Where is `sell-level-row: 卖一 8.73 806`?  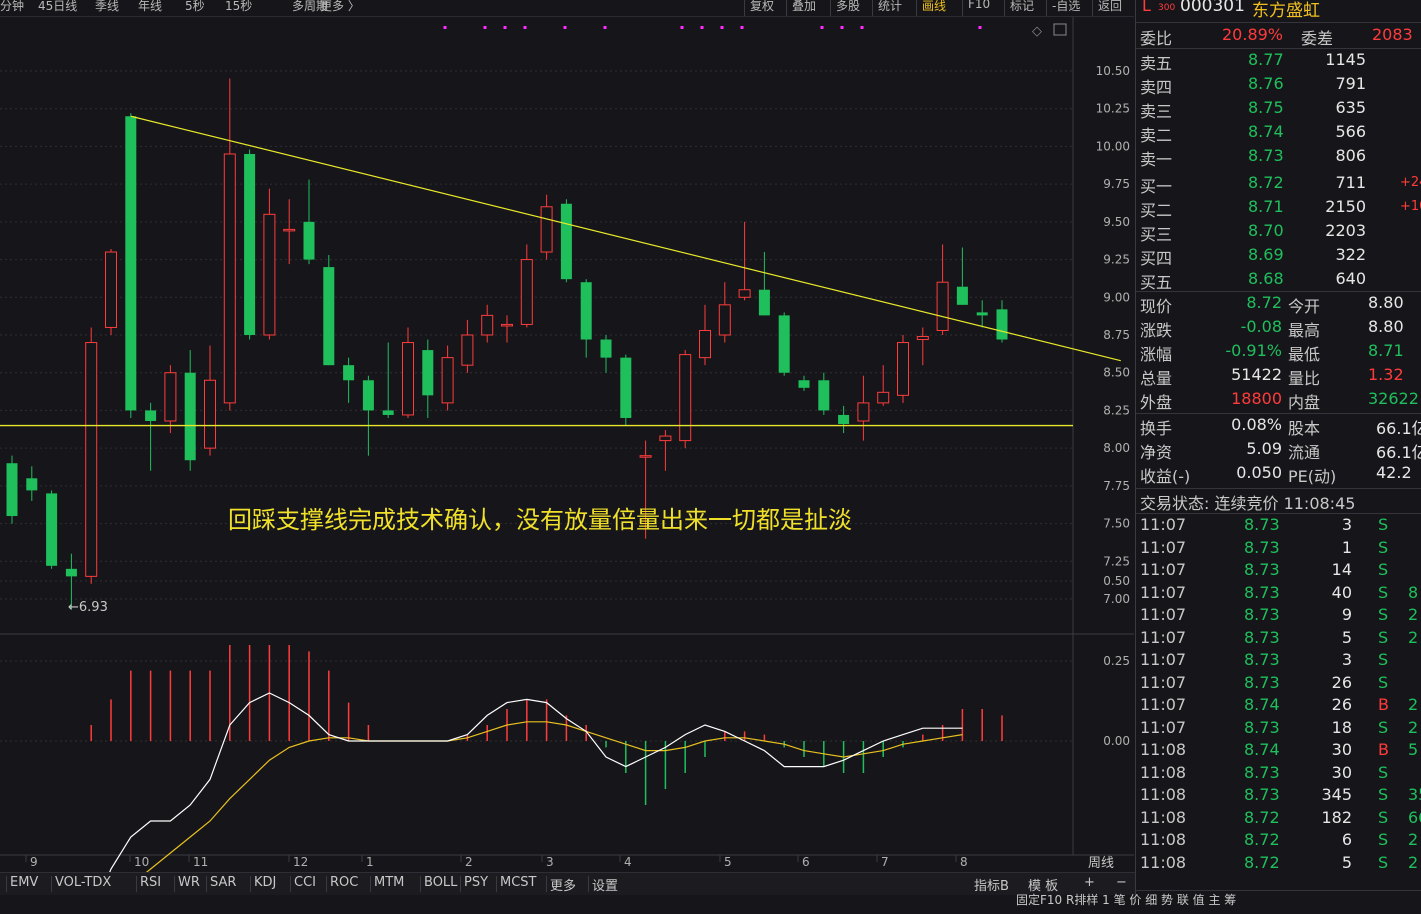 sell-level-row: 卖一 8.73 806 is located at coordinates (1278, 157).